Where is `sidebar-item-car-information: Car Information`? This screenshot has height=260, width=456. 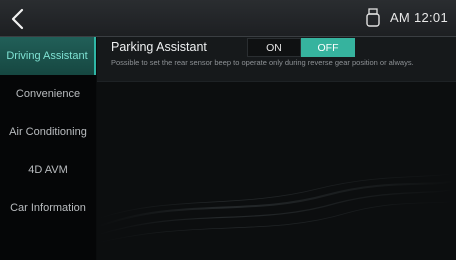 sidebar-item-car-information: Car Information is located at coordinates (48, 208).